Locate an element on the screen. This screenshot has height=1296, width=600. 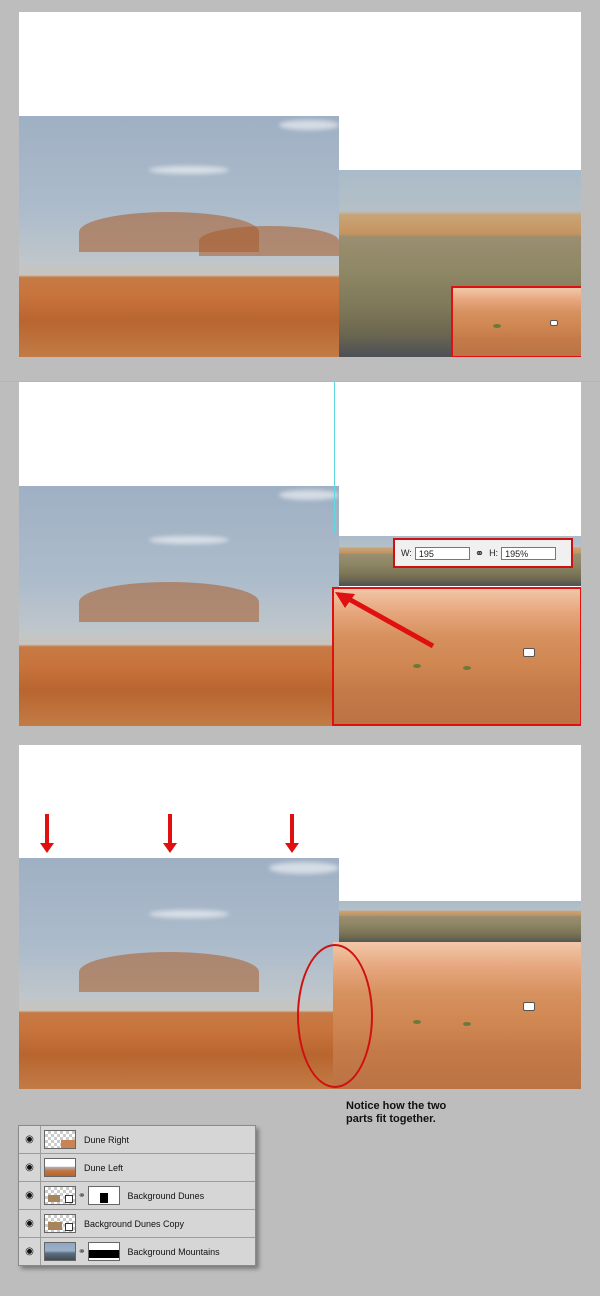
layer-row-background-dunes: ◉ ⚭ Background Dunes is located at coordinates (137, 1196).